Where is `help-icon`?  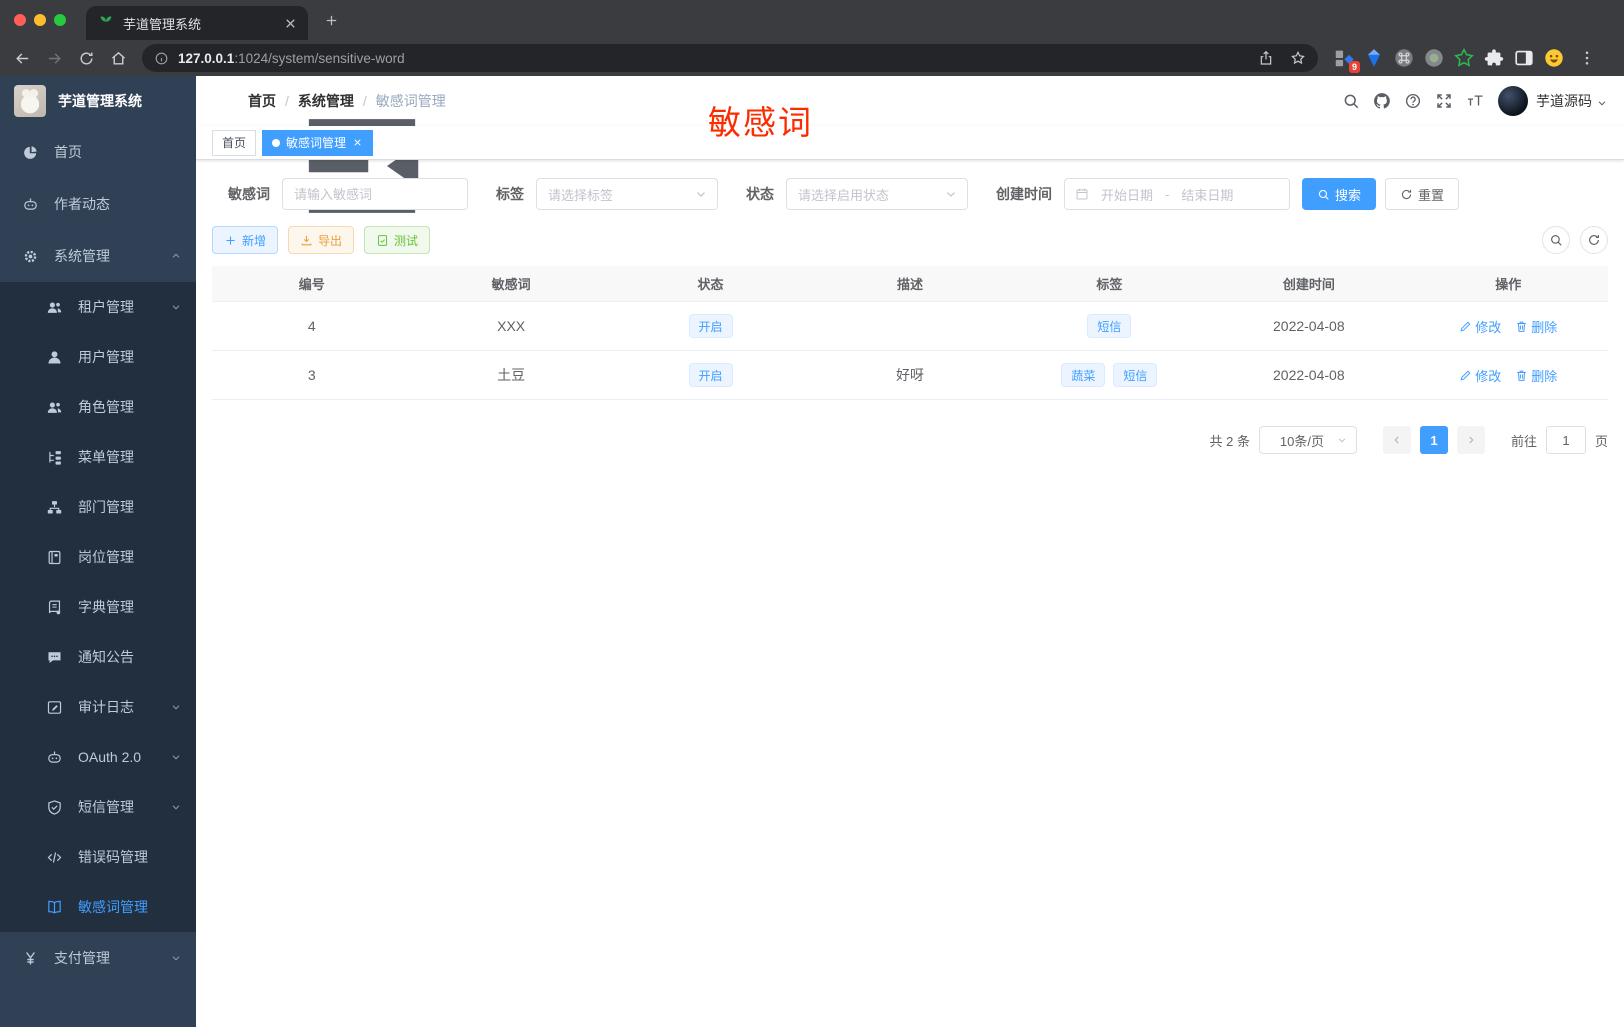 help-icon is located at coordinates (1412, 101).